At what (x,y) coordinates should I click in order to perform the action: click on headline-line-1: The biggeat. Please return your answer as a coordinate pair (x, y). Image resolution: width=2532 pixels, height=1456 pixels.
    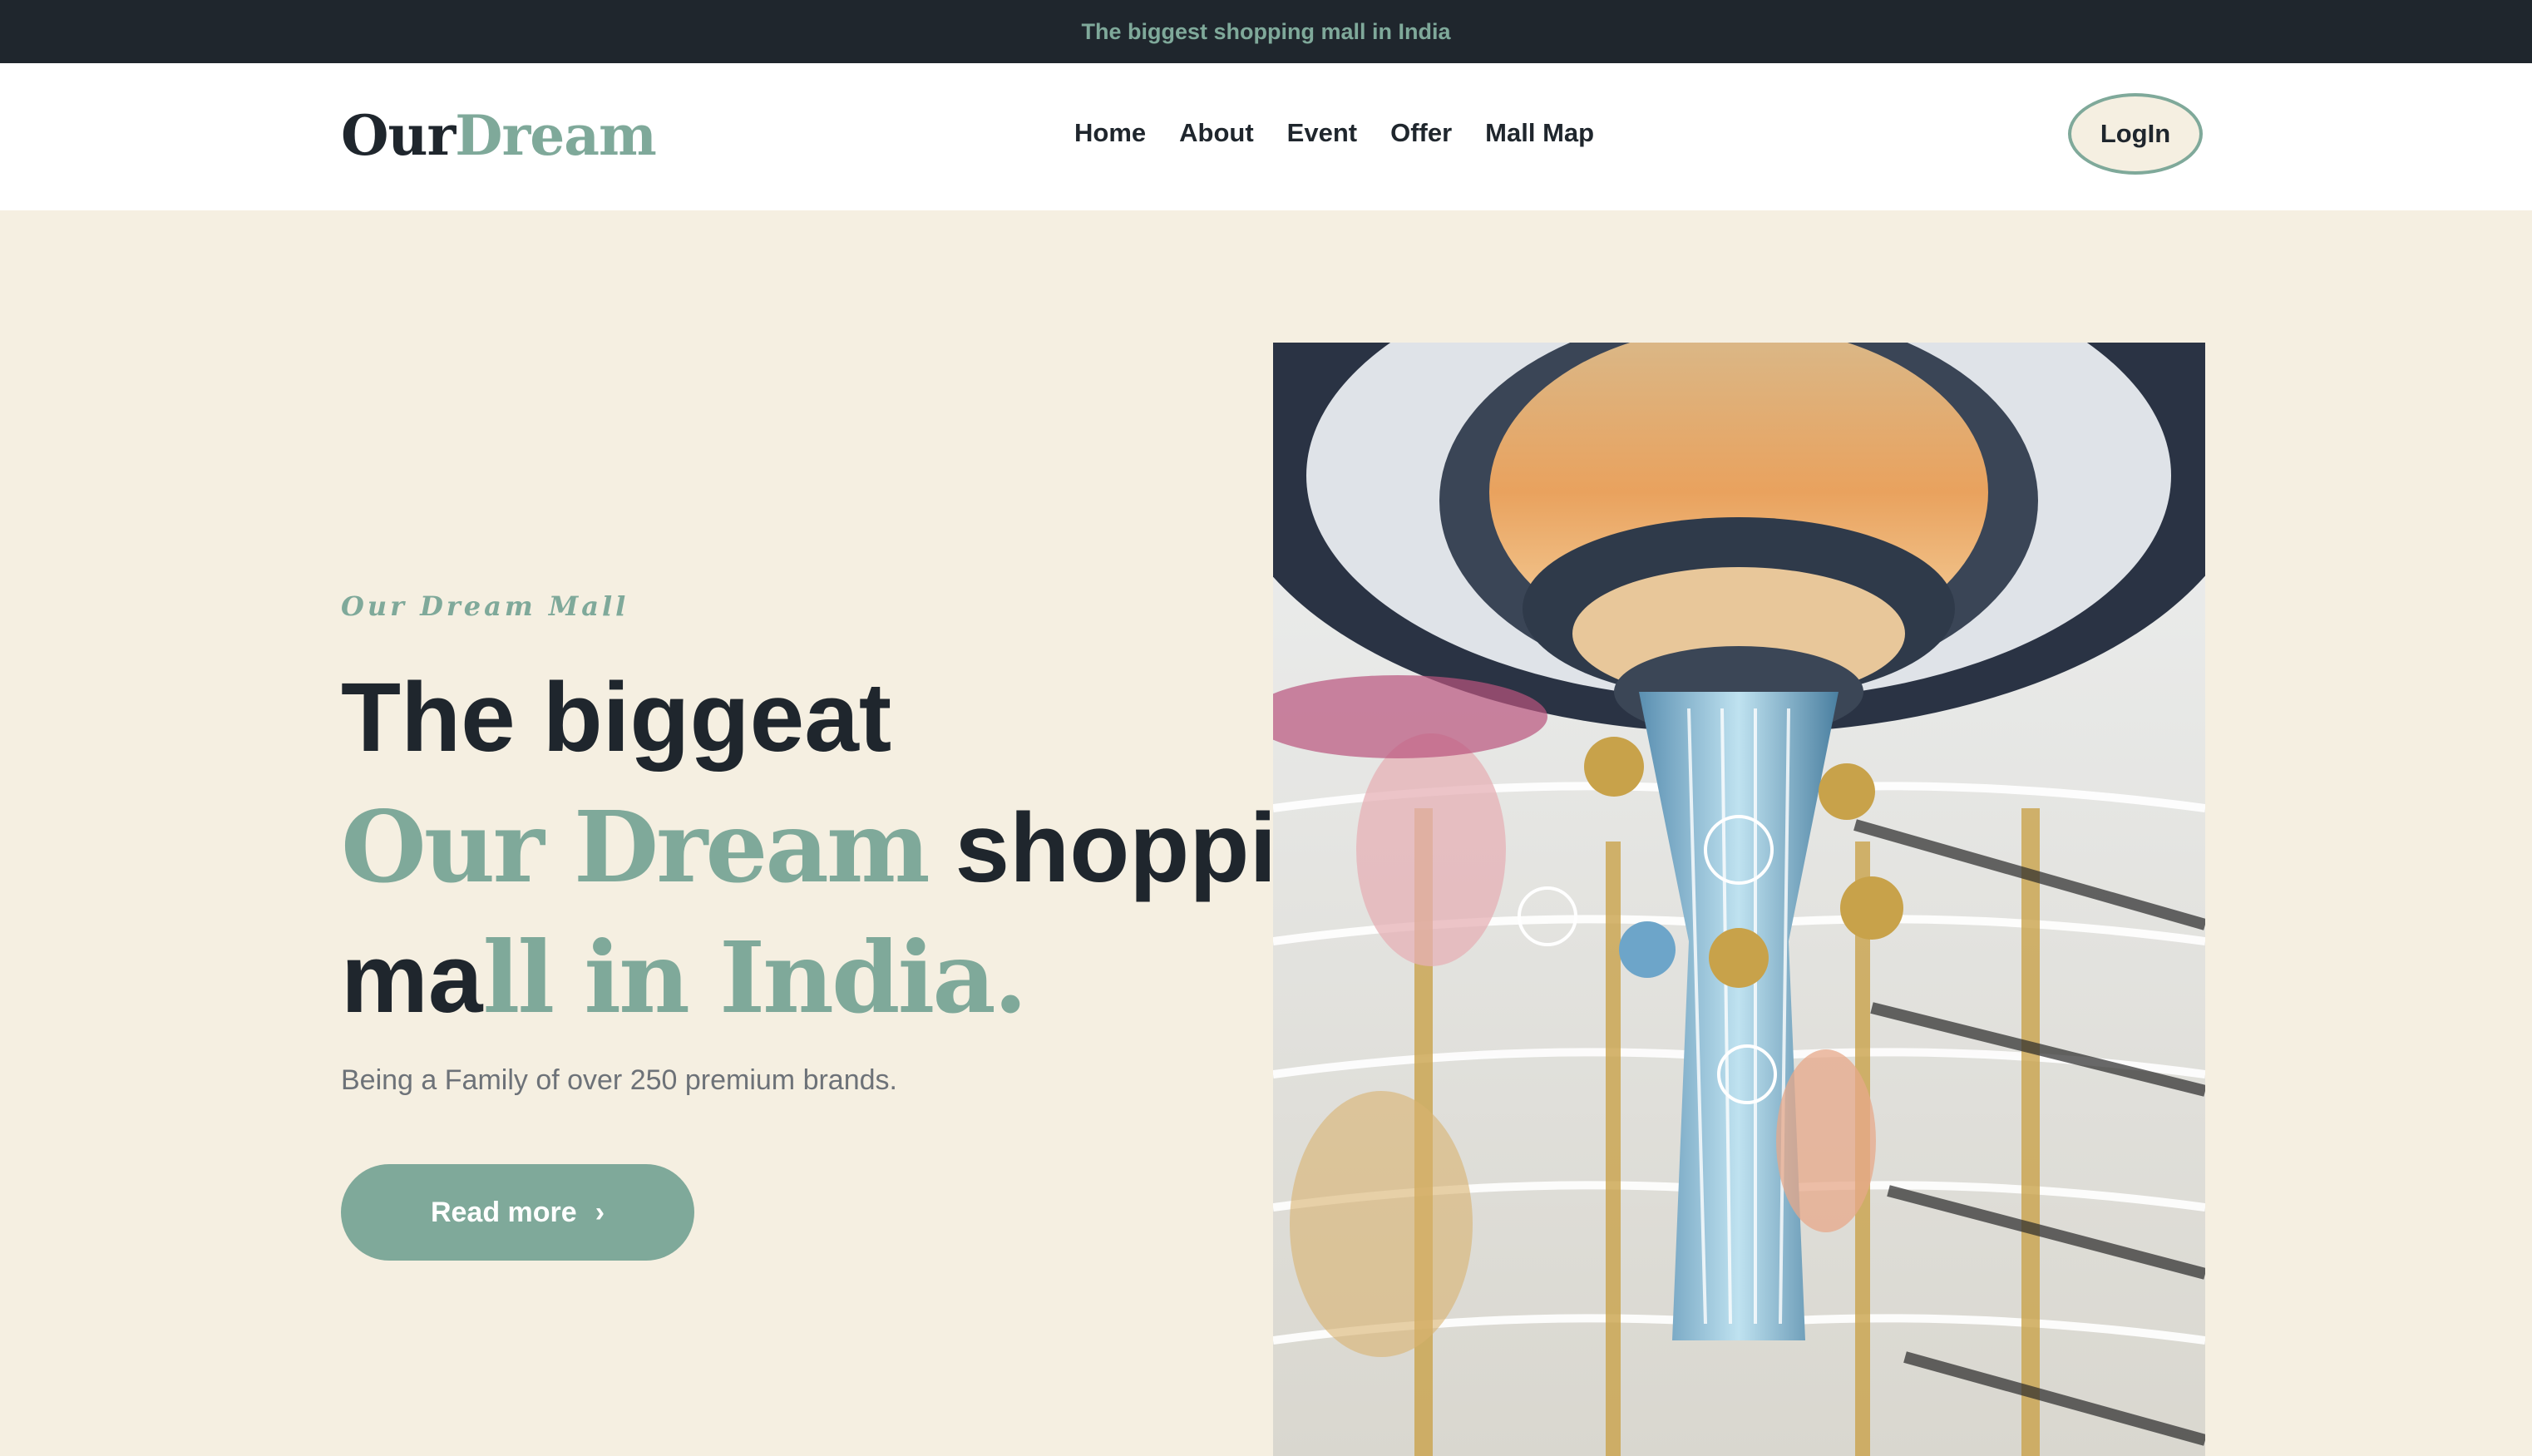
    Looking at the image, I should click on (616, 717).